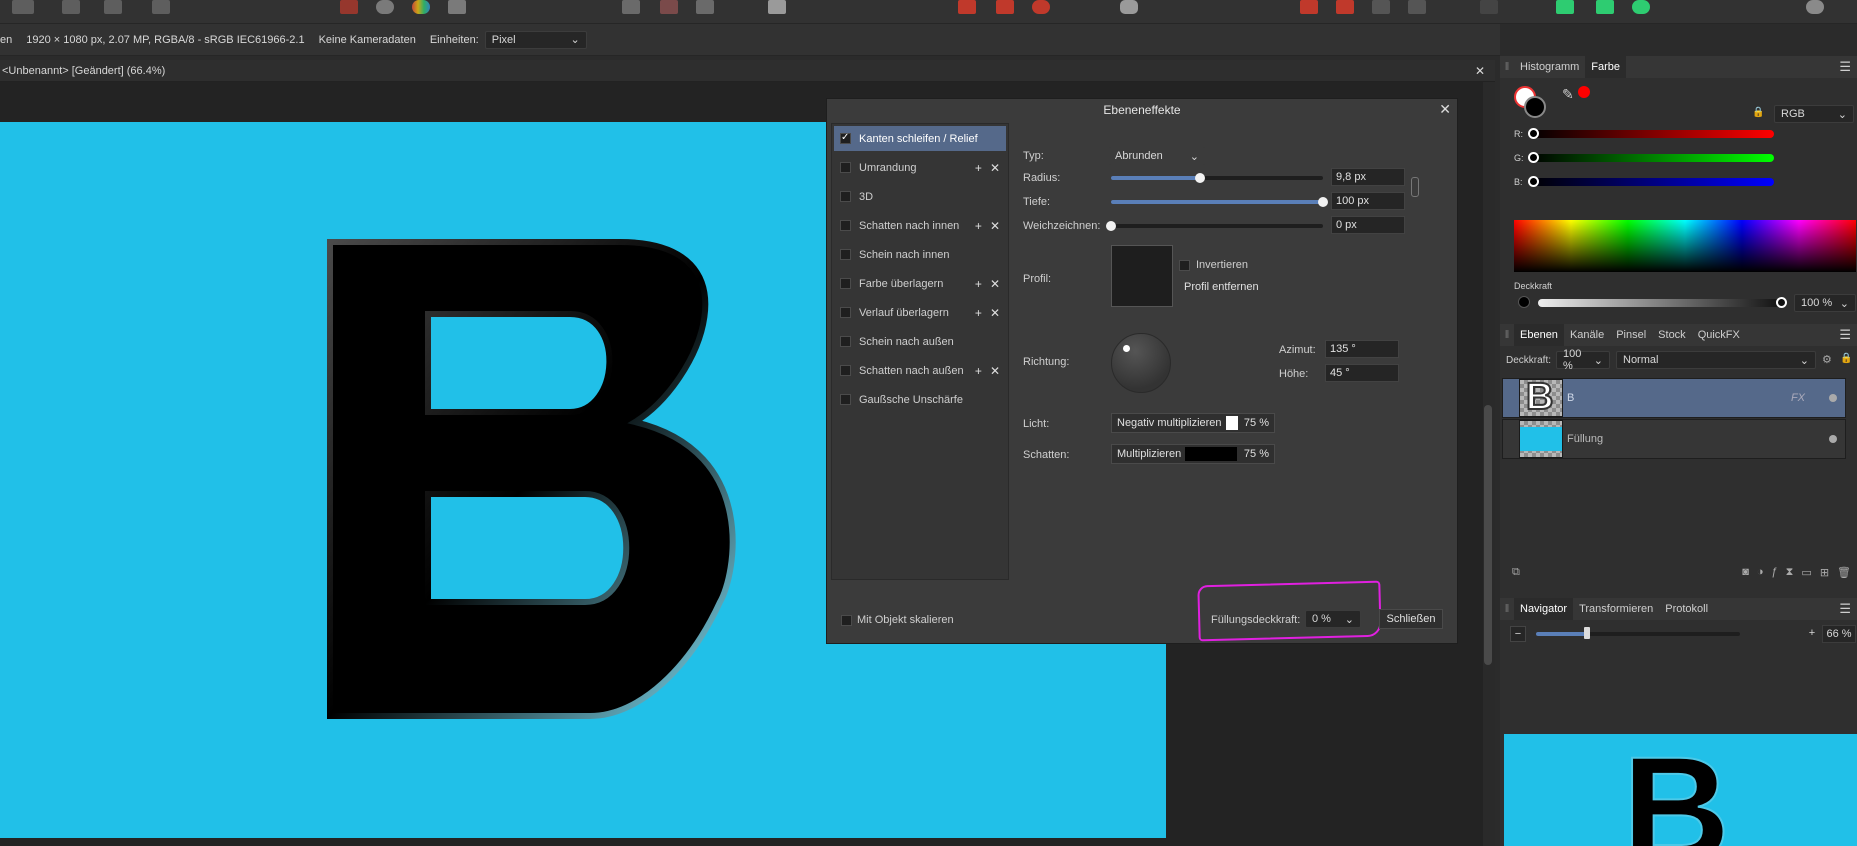  I want to click on zoom-value-field: 66 %, so click(1839, 634).